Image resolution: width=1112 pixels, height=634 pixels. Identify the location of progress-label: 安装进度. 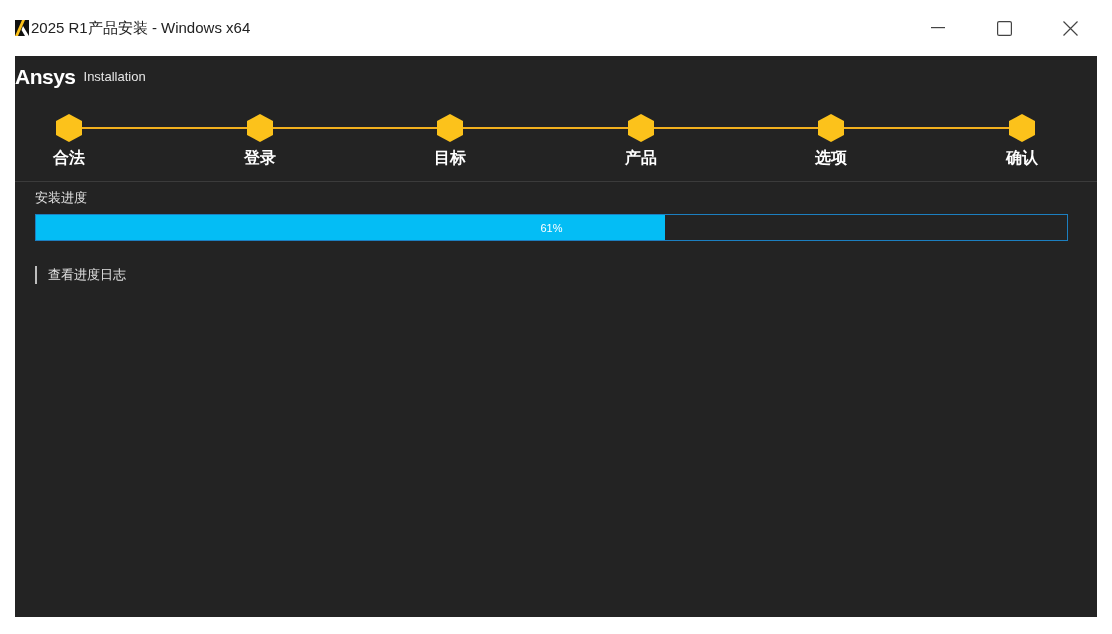
(61, 198).